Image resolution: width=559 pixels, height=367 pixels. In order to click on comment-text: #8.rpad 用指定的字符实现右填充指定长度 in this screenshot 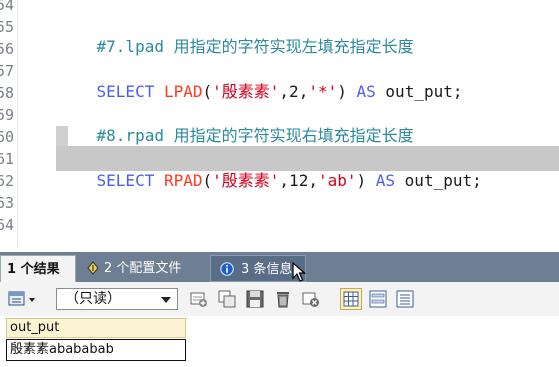, I will do `click(255, 135)`.